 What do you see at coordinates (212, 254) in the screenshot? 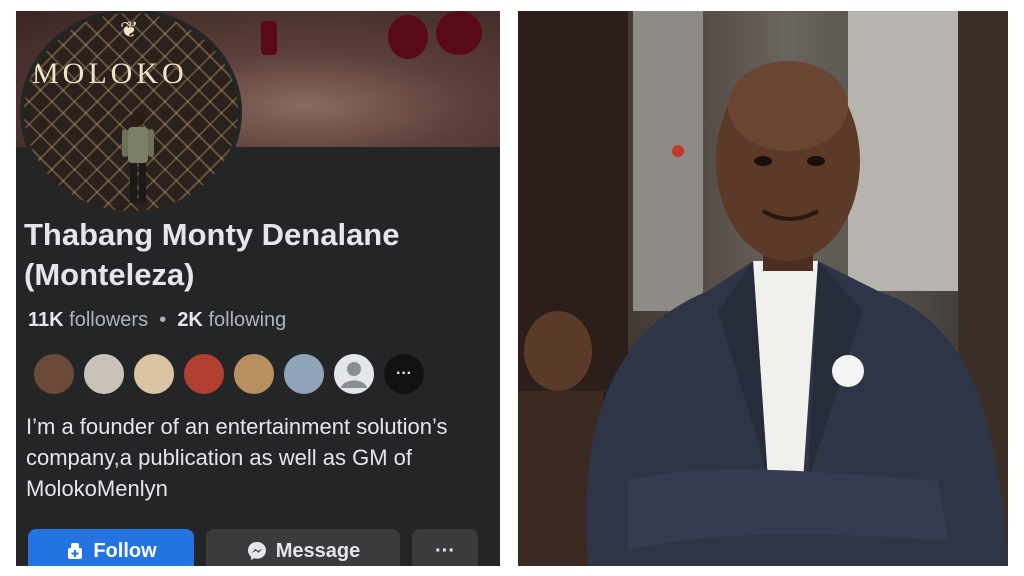
I see `profile-name: Thabang Monty Denalane (Monteleza)` at bounding box center [212, 254].